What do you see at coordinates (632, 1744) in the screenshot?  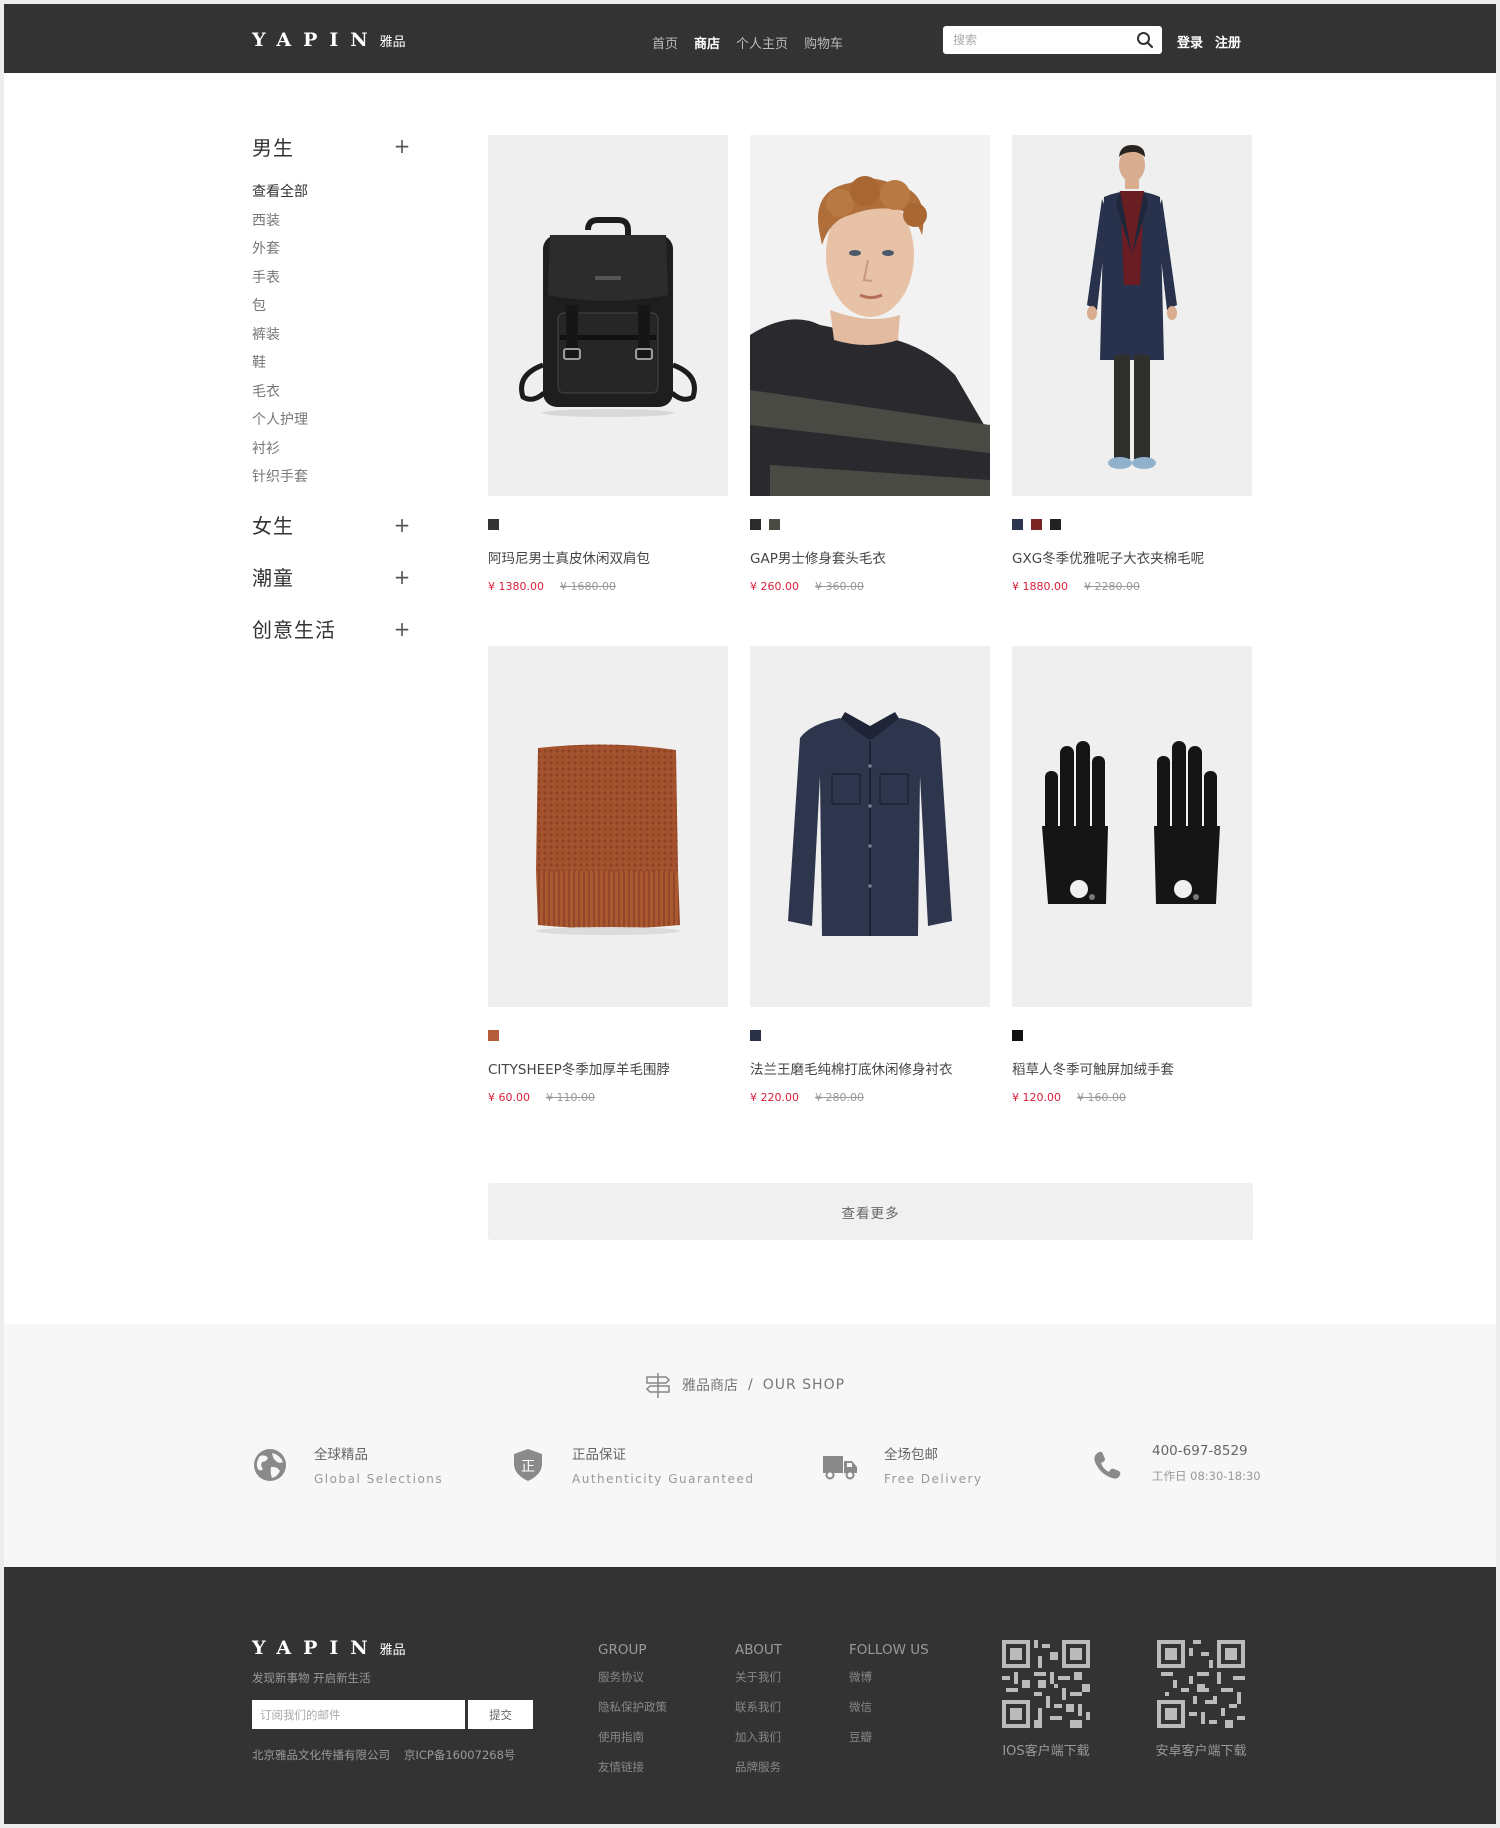 I see `footer-link: 使用指南` at bounding box center [632, 1744].